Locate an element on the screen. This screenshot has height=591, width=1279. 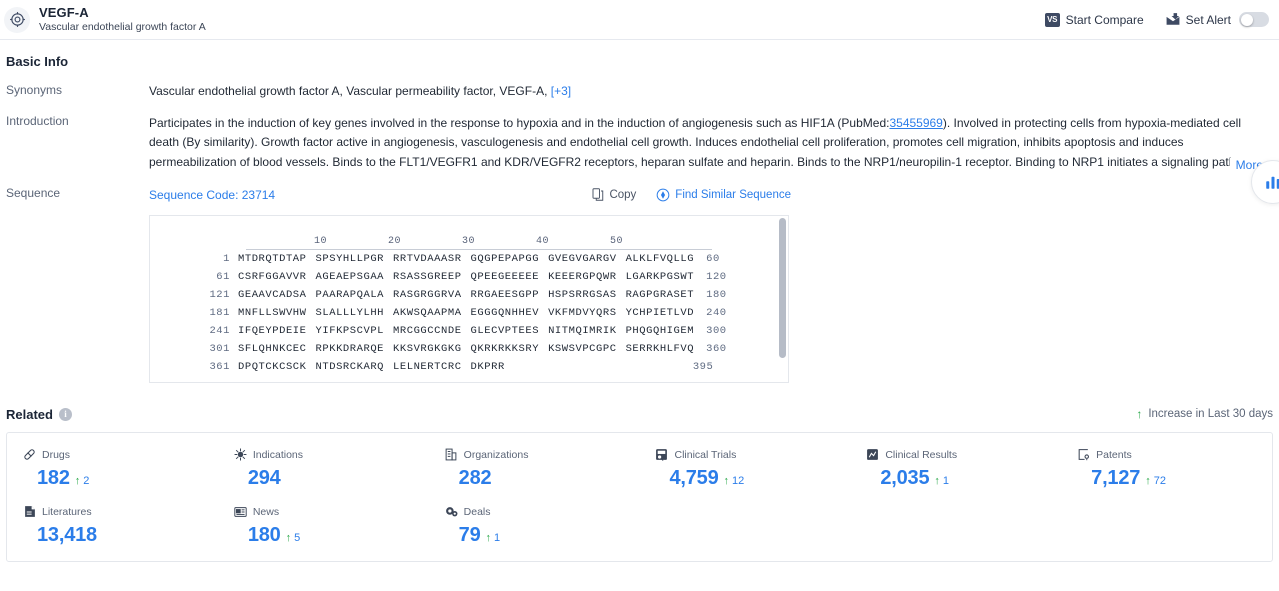
sequence-row-end: 120 is located at coordinates (716, 276).